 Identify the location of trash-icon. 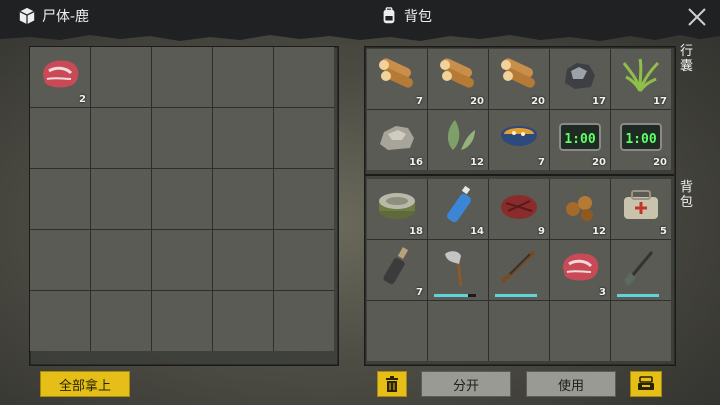
(392, 384).